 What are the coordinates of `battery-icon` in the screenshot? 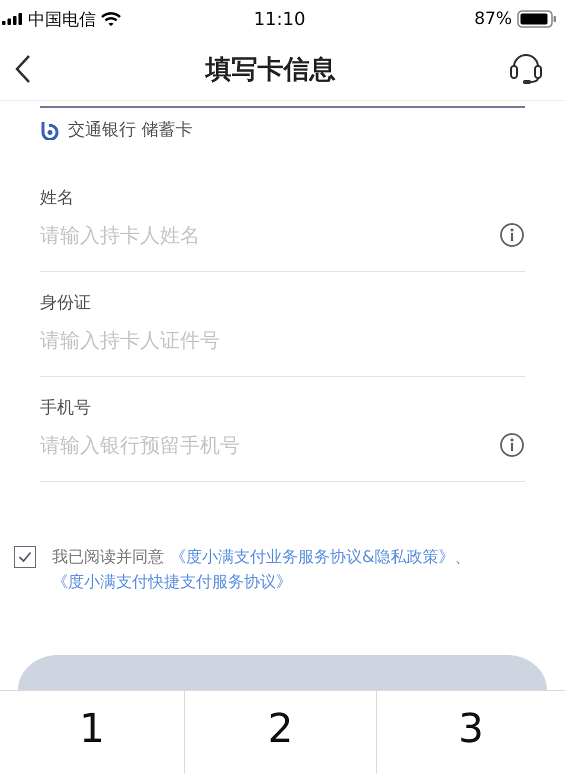 It's located at (537, 19).